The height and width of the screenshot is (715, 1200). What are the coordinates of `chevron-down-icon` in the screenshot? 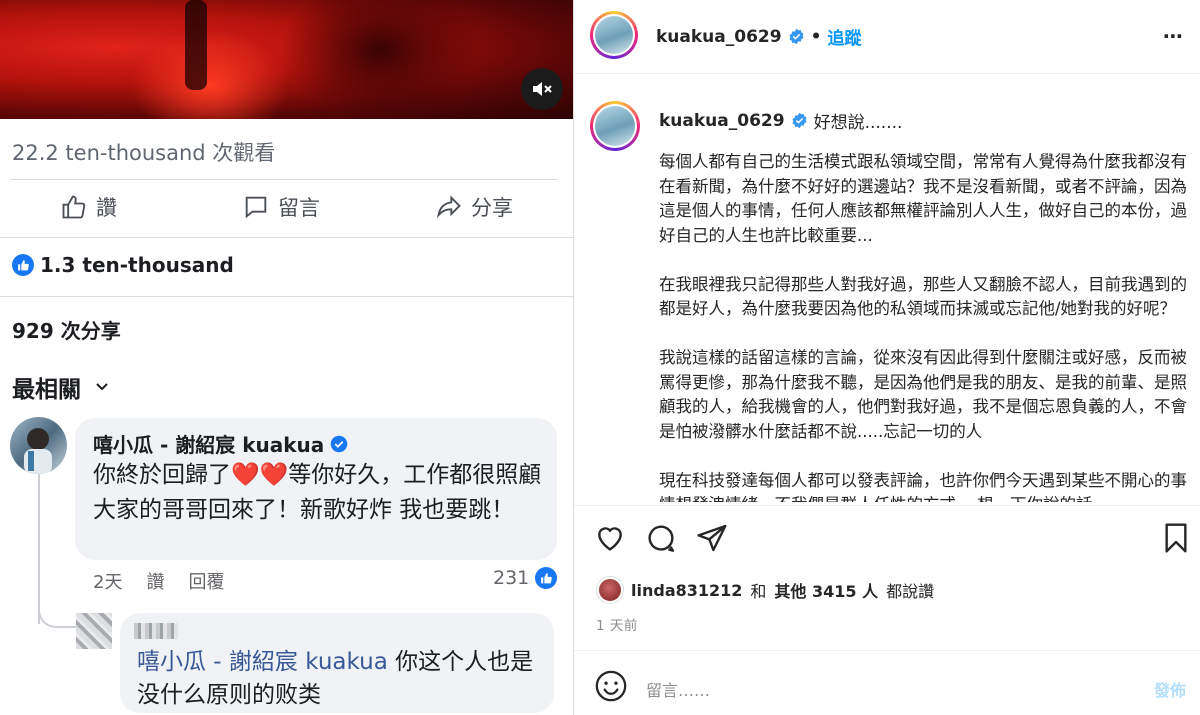 It's located at (102, 387).